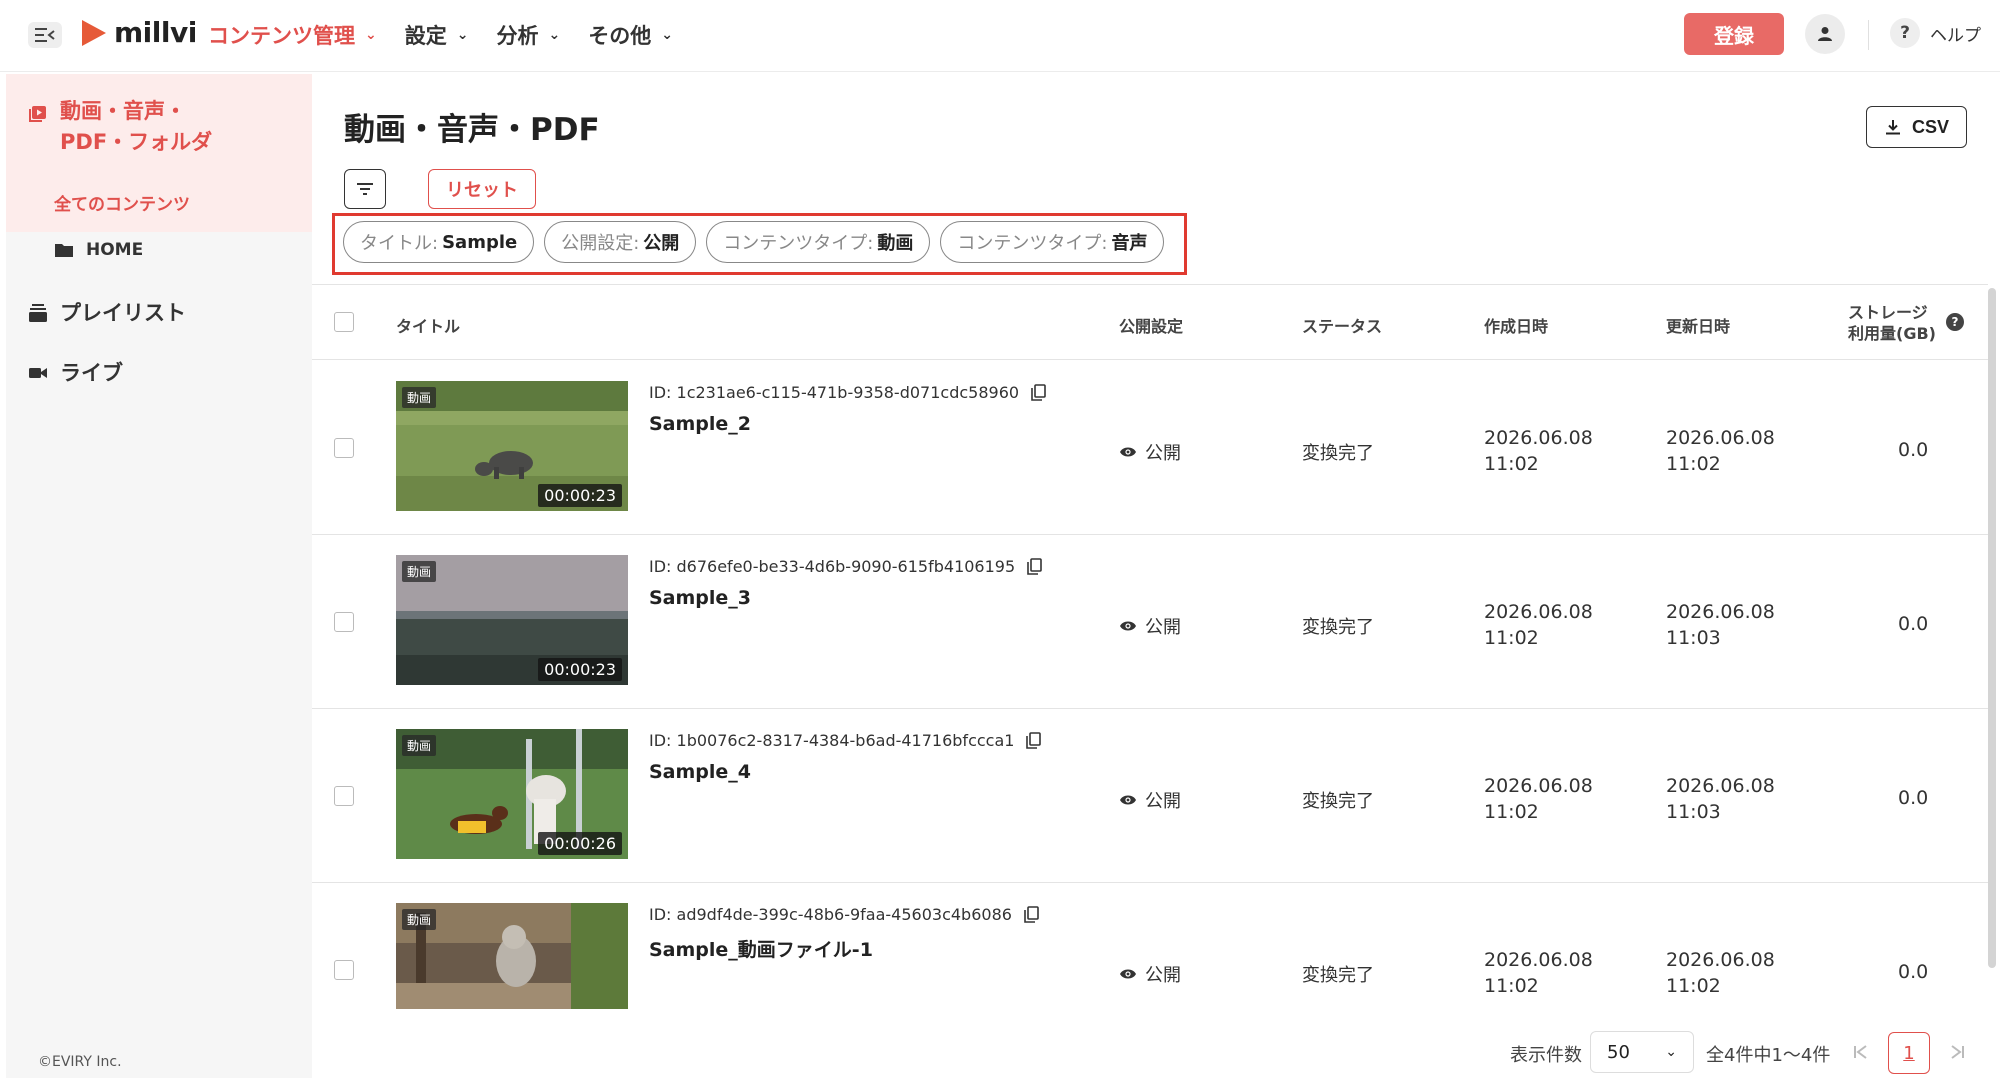  I want to click on column-header-updated: 更新日時, so click(1698, 325).